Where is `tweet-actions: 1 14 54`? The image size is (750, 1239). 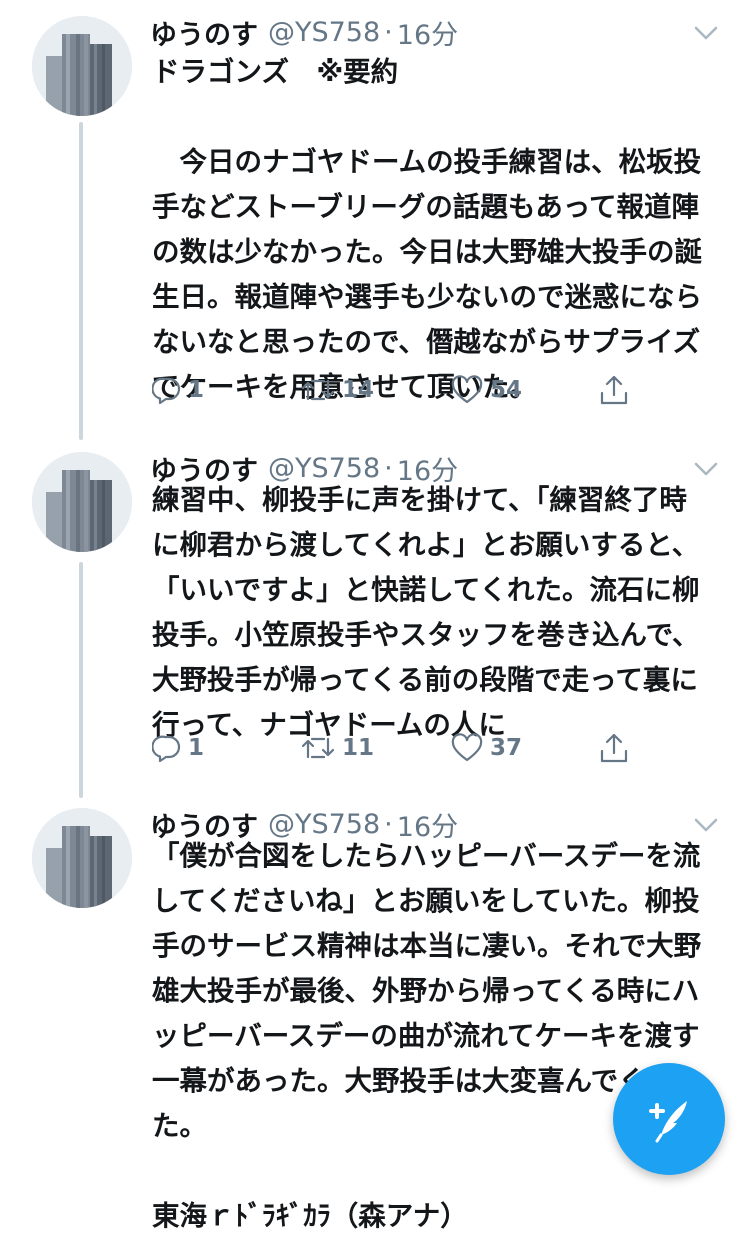 tweet-actions: 1 14 54 is located at coordinates (402, 390).